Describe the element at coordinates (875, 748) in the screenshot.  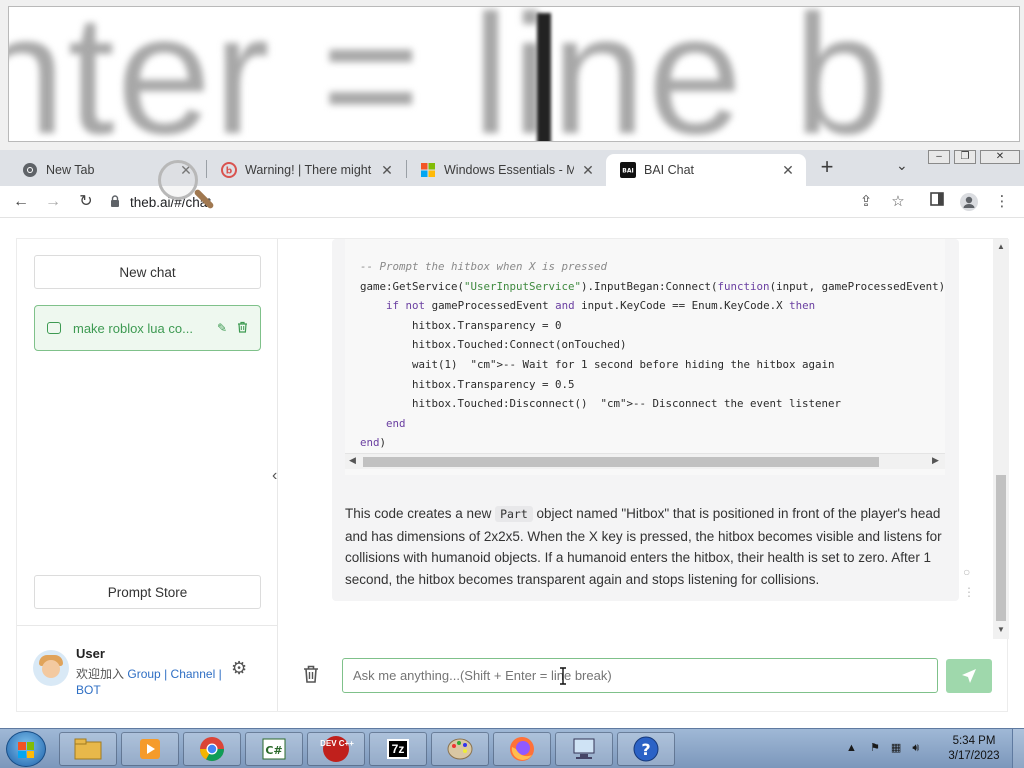
I see `action-center-flag-icon: ⚑` at that location.